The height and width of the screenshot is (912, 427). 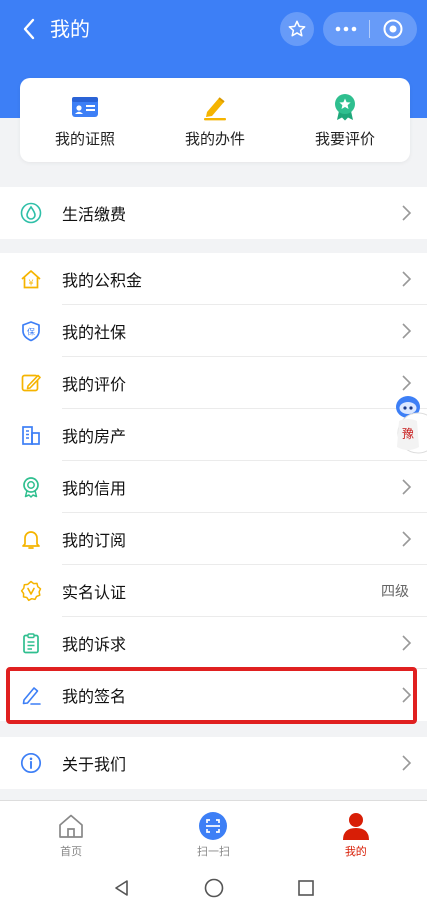 I want to click on system-navigation-bar, so click(x=213, y=888).